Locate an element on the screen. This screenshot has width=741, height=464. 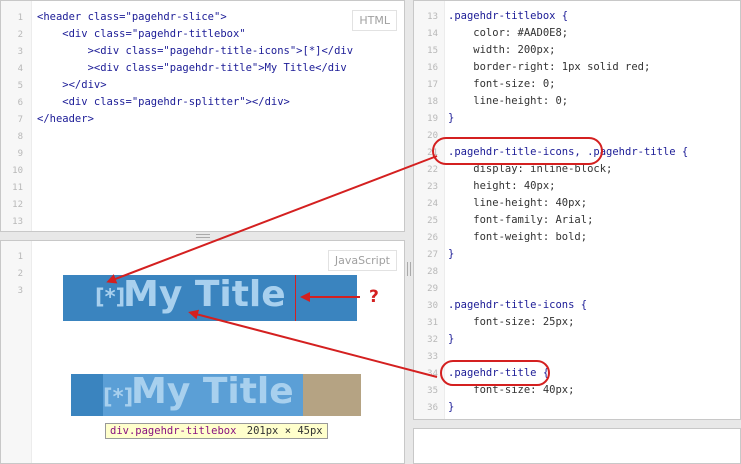
line-number: 23 is located at coordinates (432, 187).